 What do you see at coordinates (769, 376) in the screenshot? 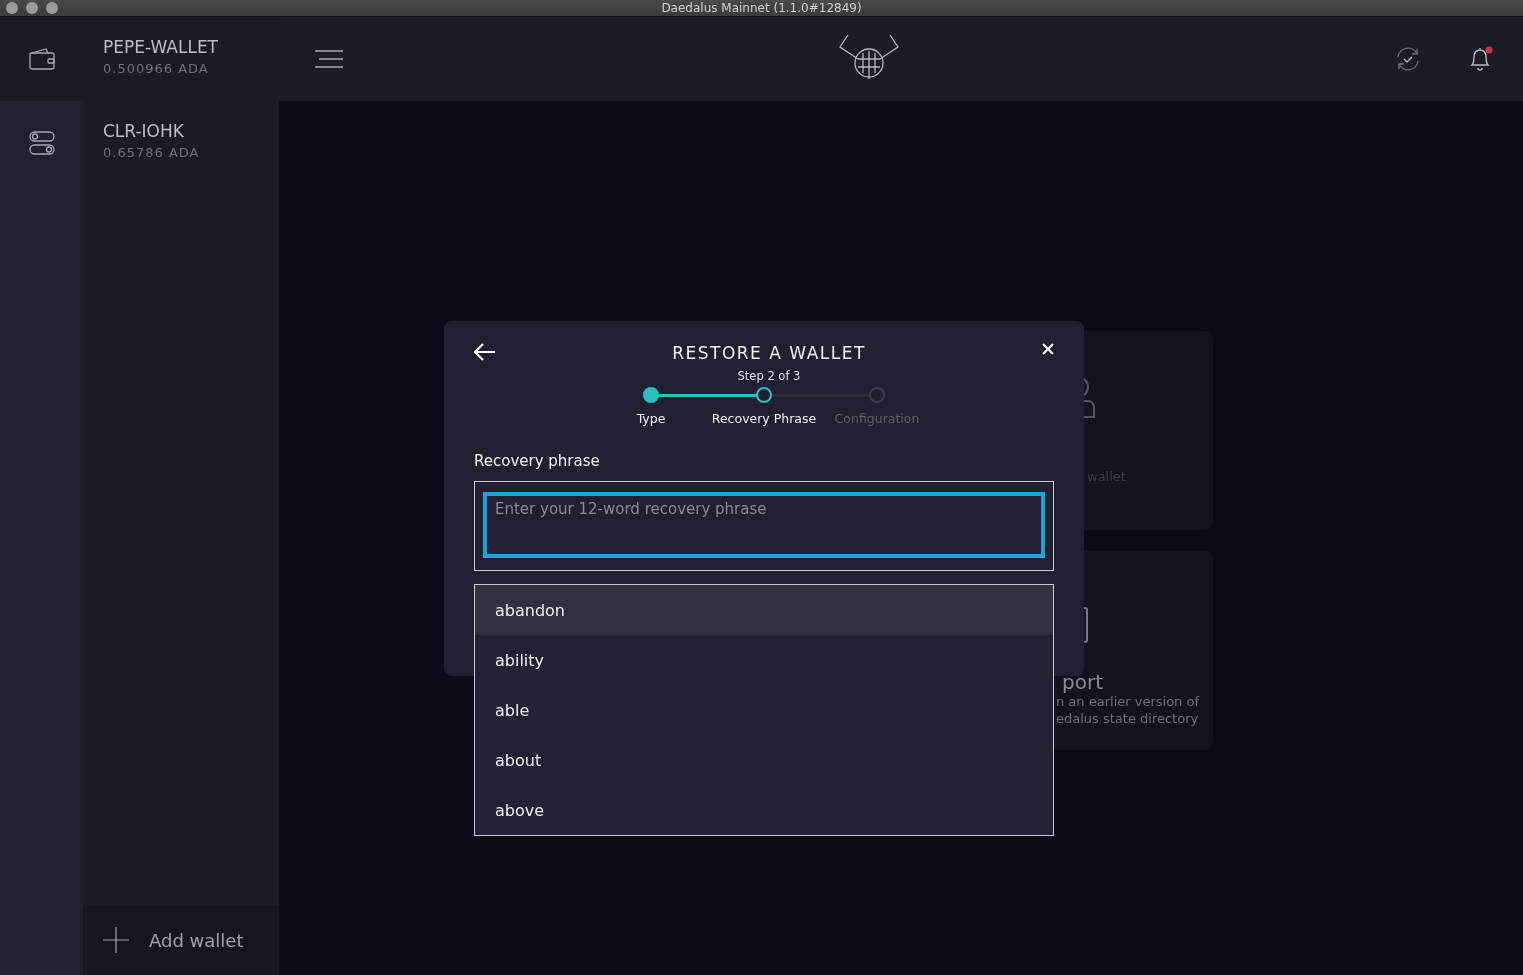
I see `step-counter: Step 2 of 3` at bounding box center [769, 376].